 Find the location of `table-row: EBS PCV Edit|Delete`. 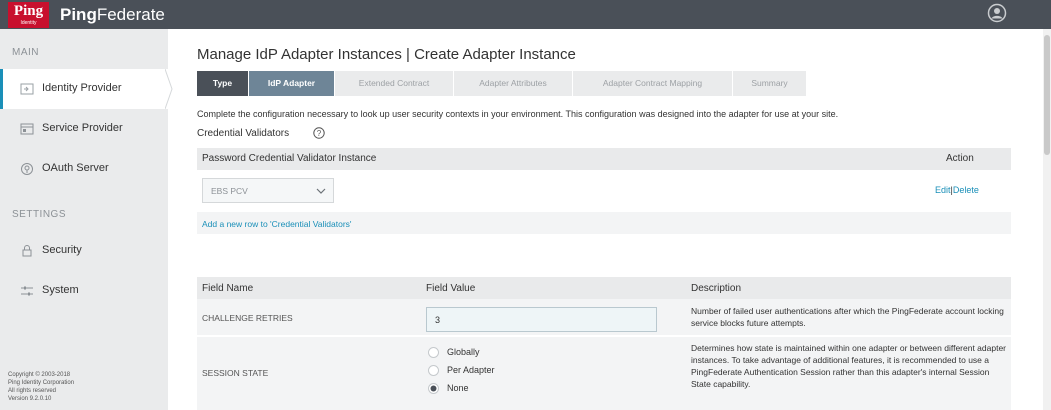

table-row: EBS PCV Edit|Delete is located at coordinates (604, 191).